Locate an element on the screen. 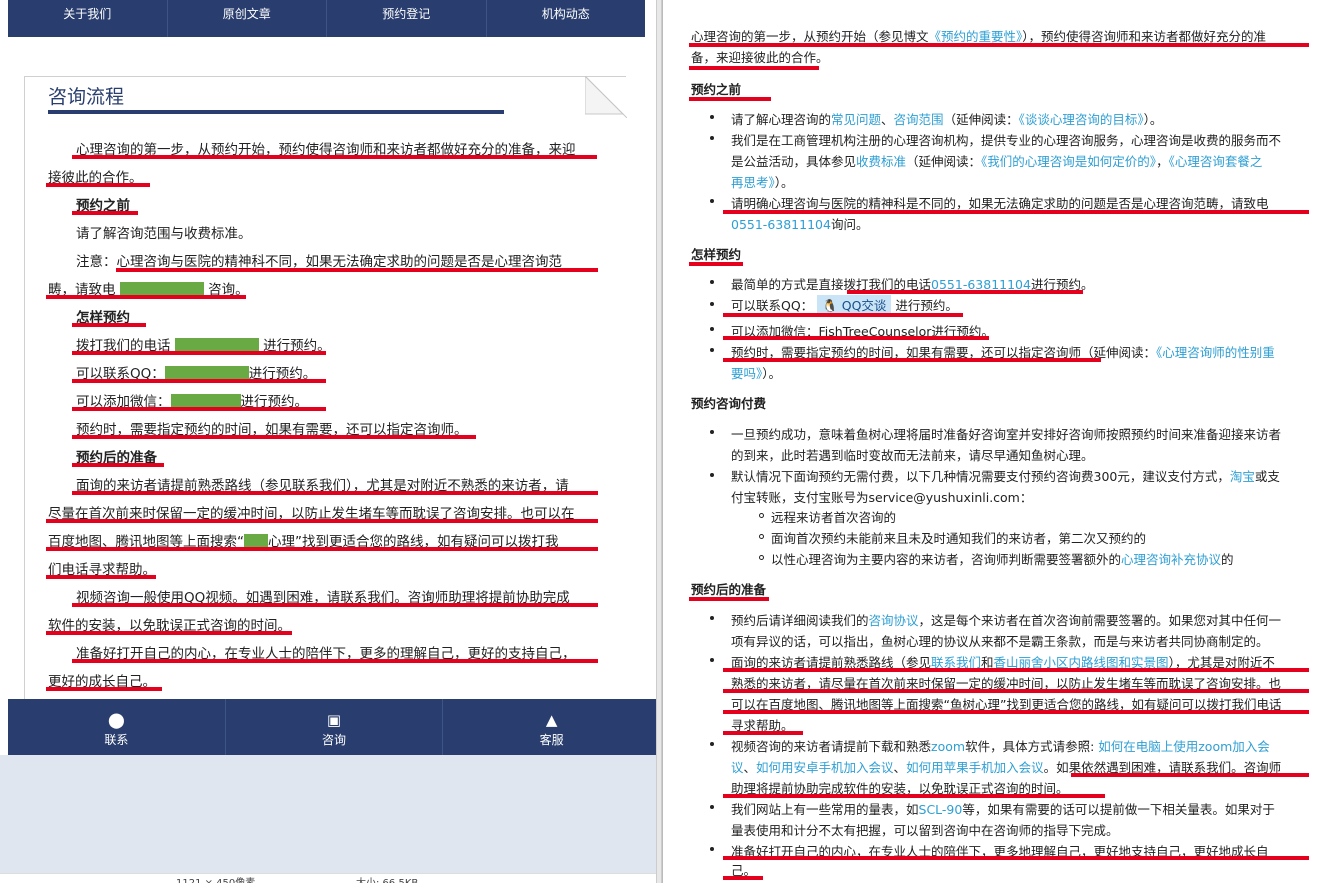  text: 预约后请详细阅读我们的 is located at coordinates (800, 620).